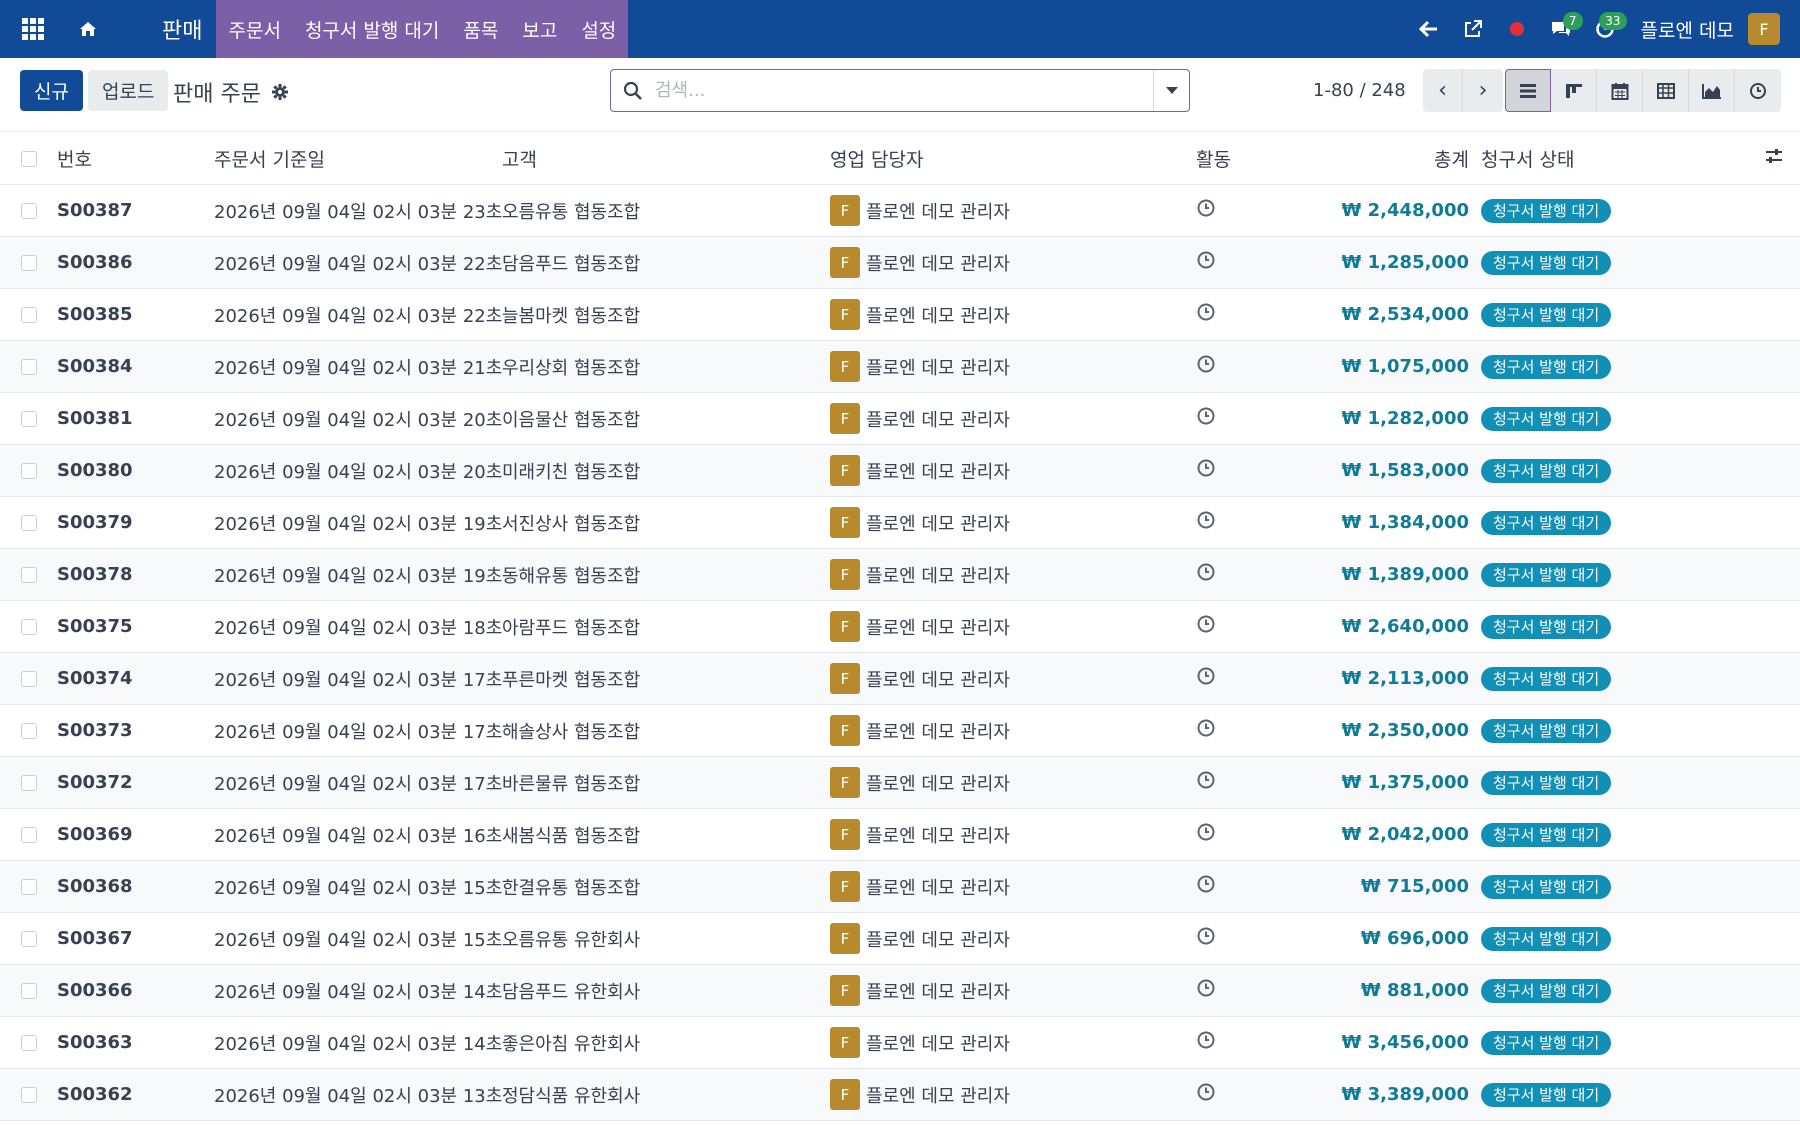 This screenshot has height=1125, width=1800. What do you see at coordinates (480, 29) in the screenshot?
I see `menu-products: 품목` at bounding box center [480, 29].